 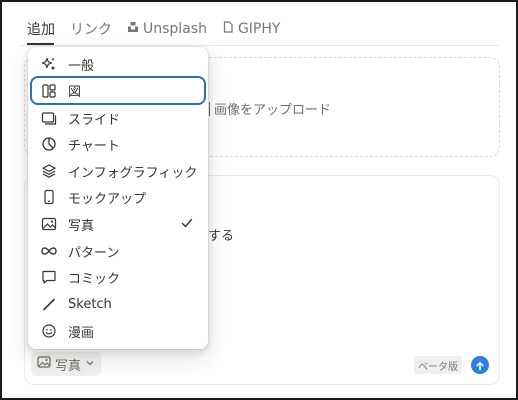 I want to click on style-select-button: 写真, so click(x=66, y=364).